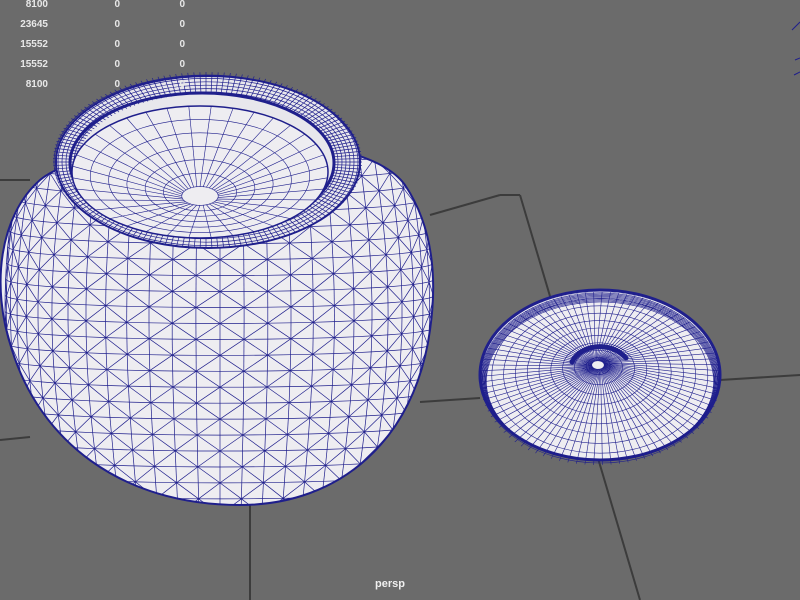 This screenshot has width=800, height=600. Describe the element at coordinates (598, 376) in the screenshot. I see `pot-lid-mesh` at that location.